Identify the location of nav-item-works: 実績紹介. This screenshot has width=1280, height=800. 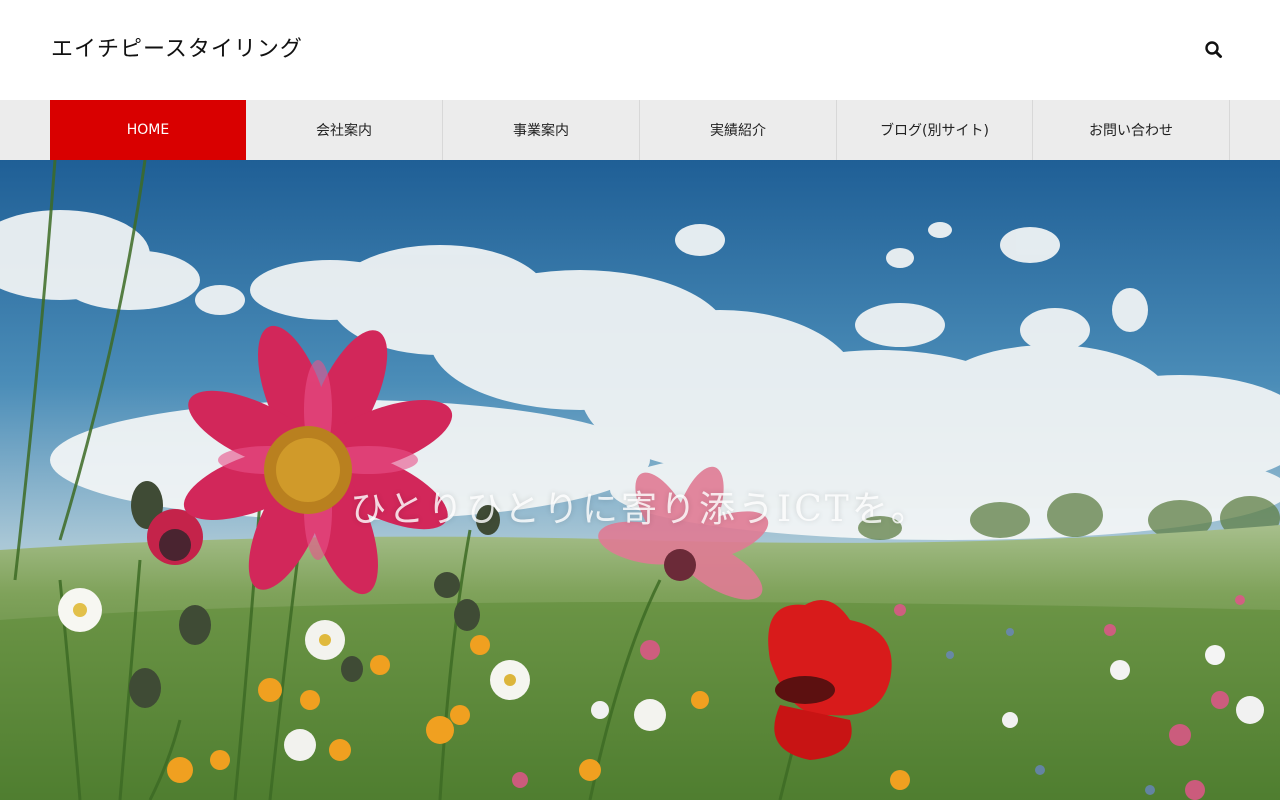
(738, 130).